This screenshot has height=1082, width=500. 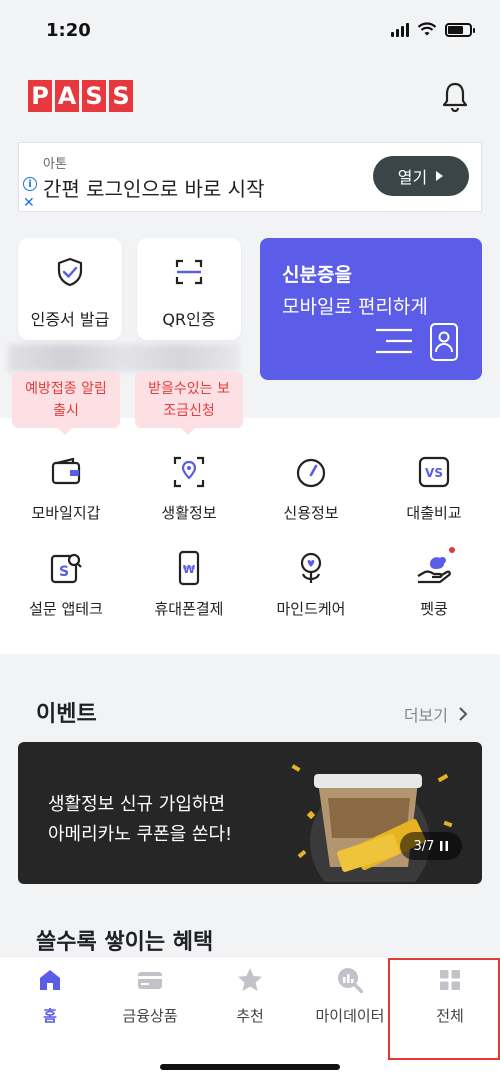 I want to click on ad-title: 간편 로그인으로 바로 시작, so click(x=154, y=189).